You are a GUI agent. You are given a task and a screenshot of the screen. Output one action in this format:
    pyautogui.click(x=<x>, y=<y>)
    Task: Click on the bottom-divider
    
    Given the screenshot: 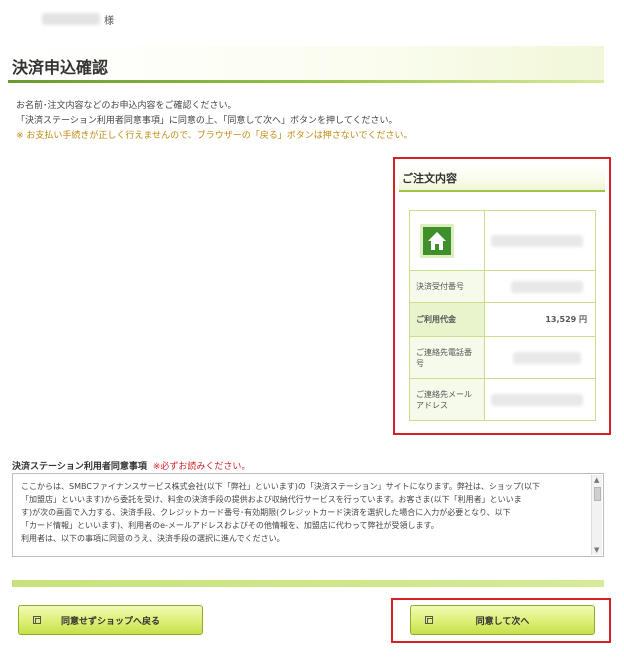 What is the action you would take?
    pyautogui.click(x=308, y=583)
    